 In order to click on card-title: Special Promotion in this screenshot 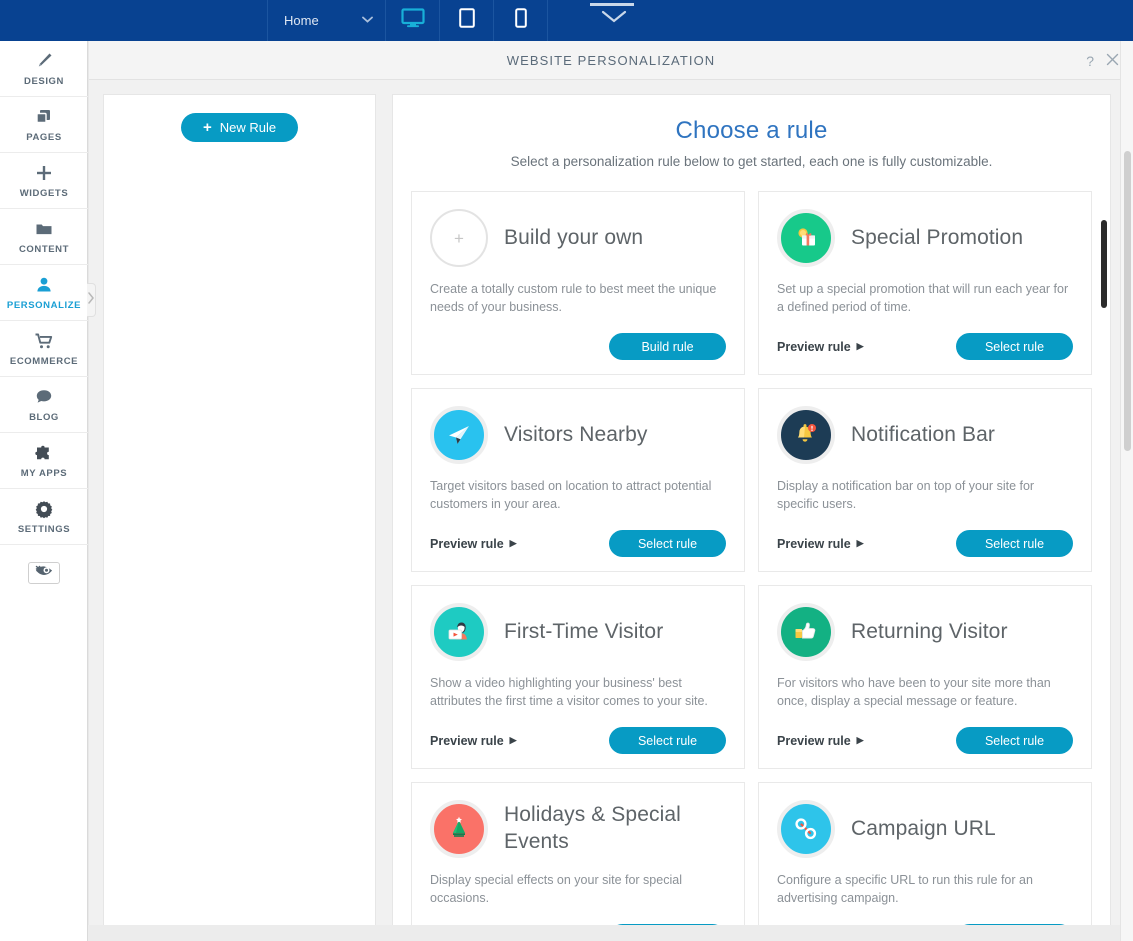, I will do `click(937, 237)`.